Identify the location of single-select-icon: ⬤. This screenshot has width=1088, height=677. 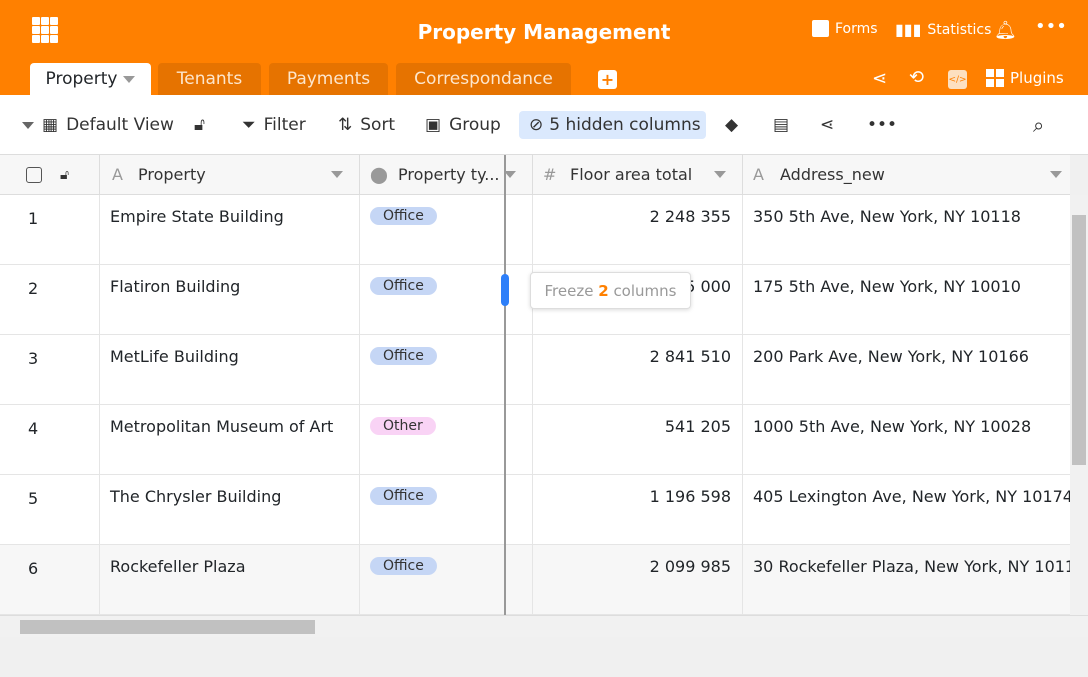
(379, 174).